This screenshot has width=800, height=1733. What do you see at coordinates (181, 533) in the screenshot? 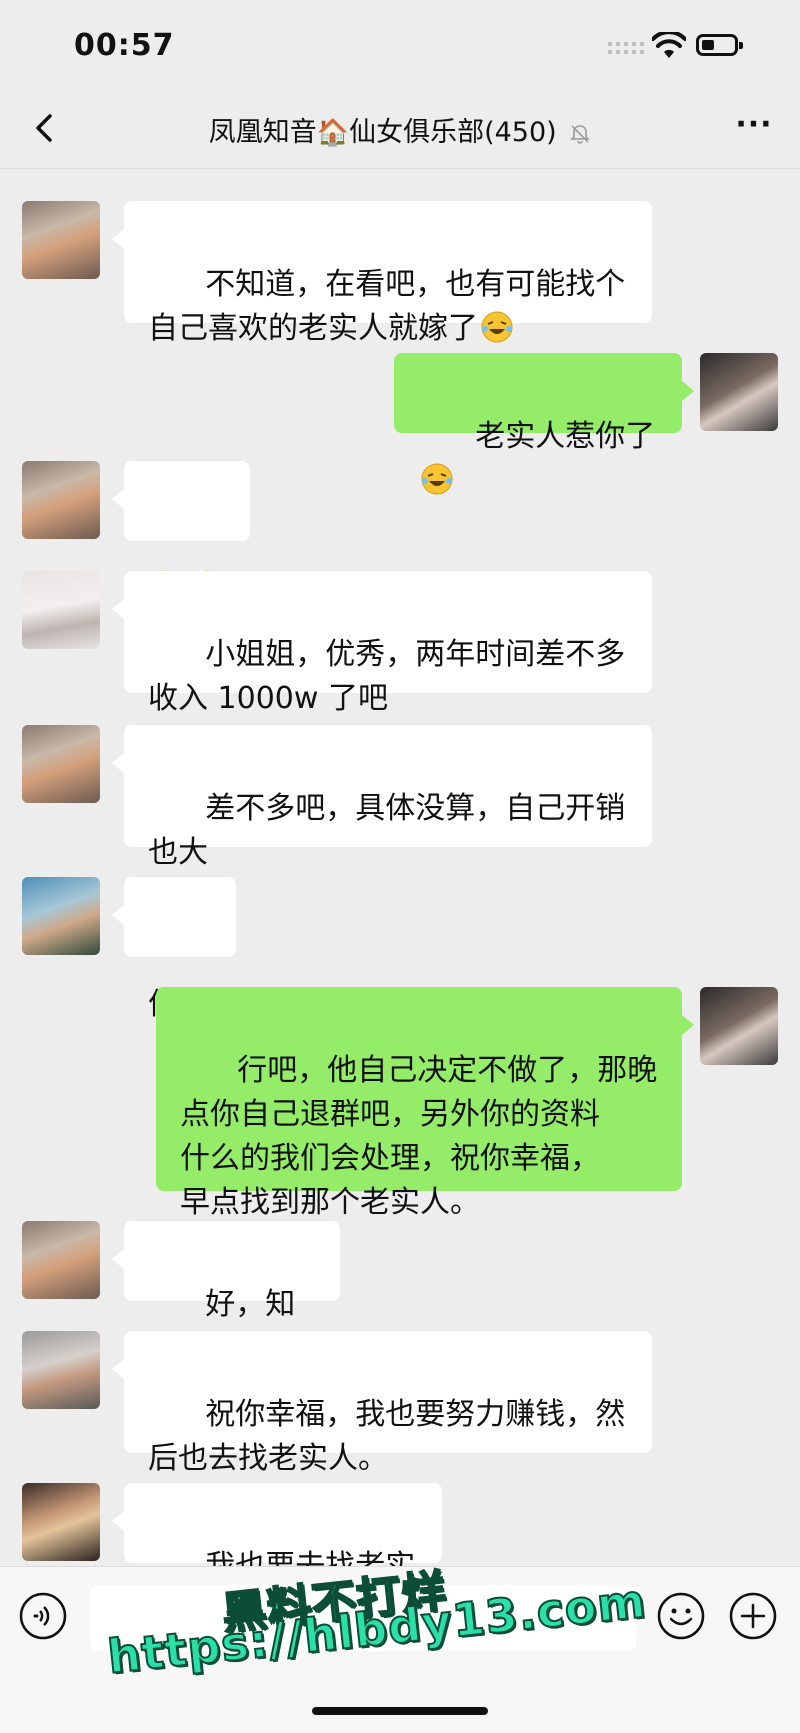
I see `message-bubble` at bounding box center [181, 533].